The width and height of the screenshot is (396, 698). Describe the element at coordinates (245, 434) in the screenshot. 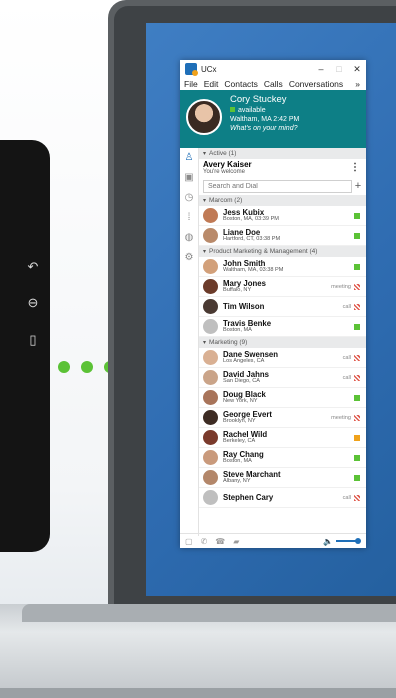

I see `contact-name: Rachel Wild` at that location.